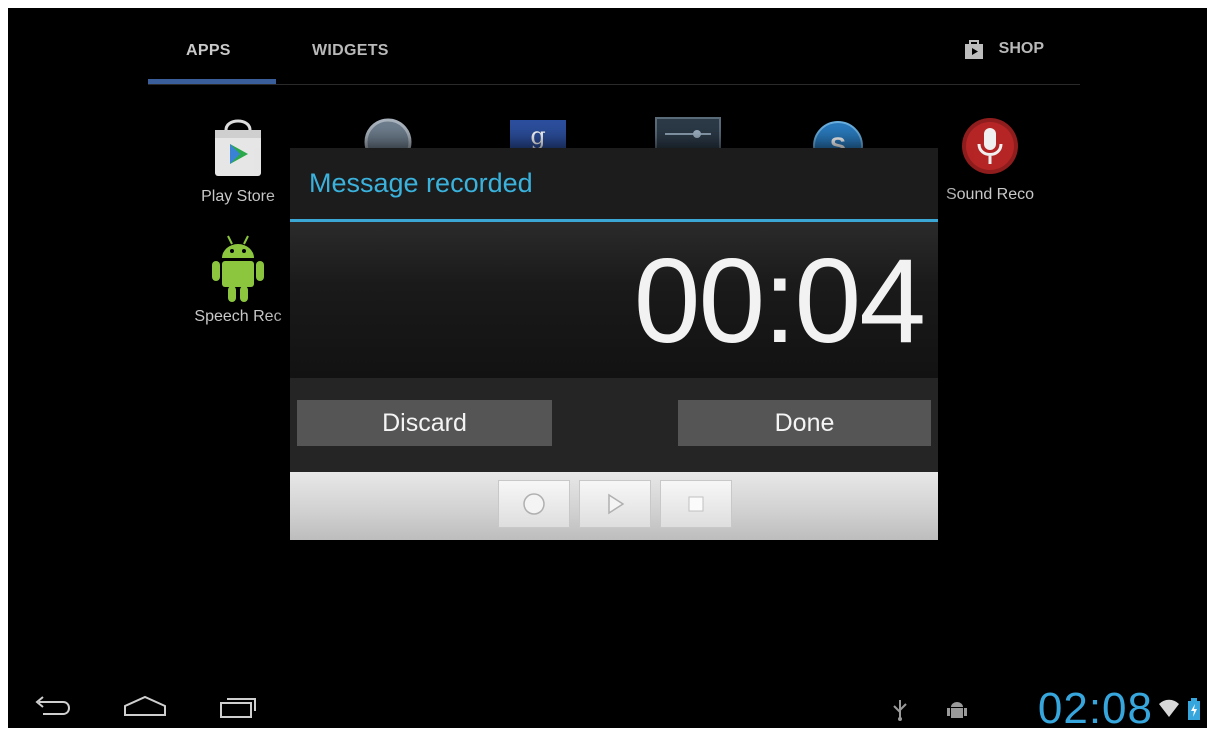 The image size is (1215, 733). Describe the element at coordinates (238, 316) in the screenshot. I see `app-label: Speech Rec` at that location.